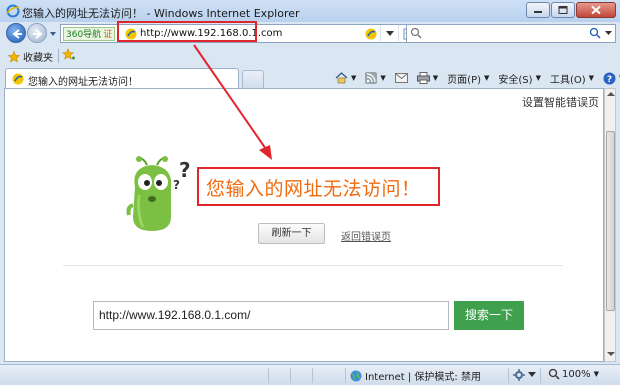  I want to click on arrow-left-icon, so click(17, 34).